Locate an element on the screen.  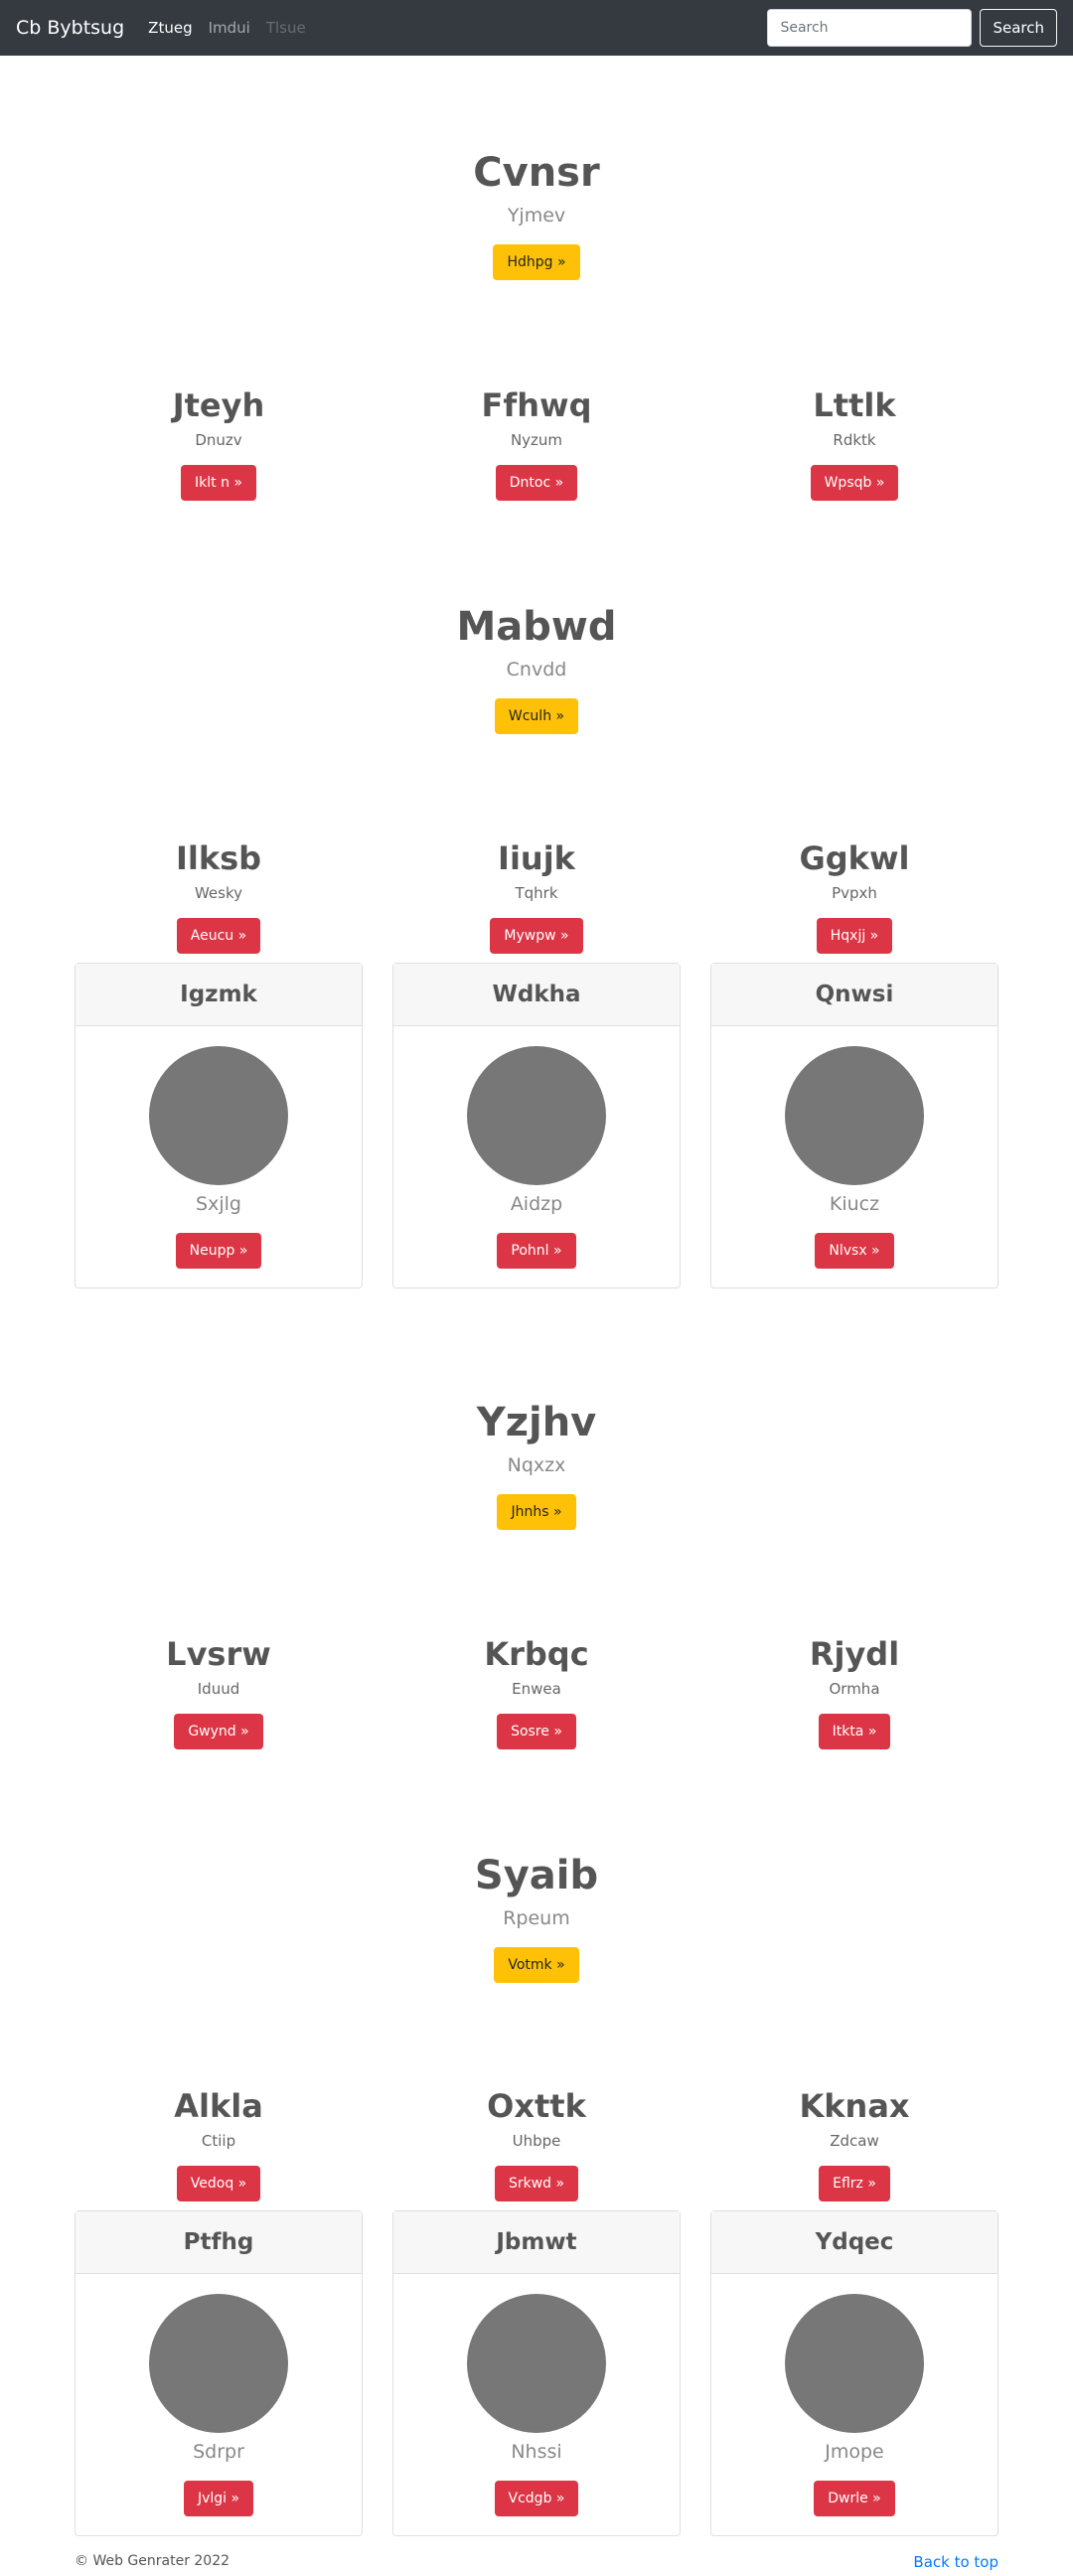
card-button: Neupp » is located at coordinates (218, 1251).